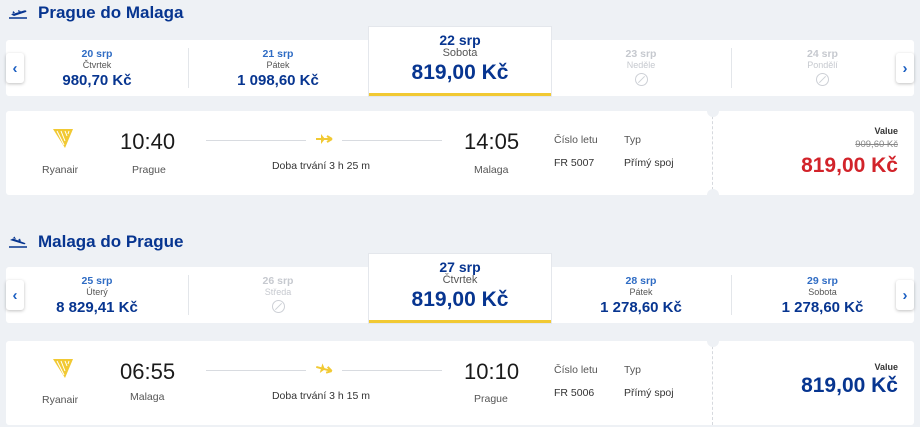 Image resolution: width=920 pixels, height=427 pixels. What do you see at coordinates (148, 371) in the screenshot?
I see `departure-time: 06:55` at bounding box center [148, 371].